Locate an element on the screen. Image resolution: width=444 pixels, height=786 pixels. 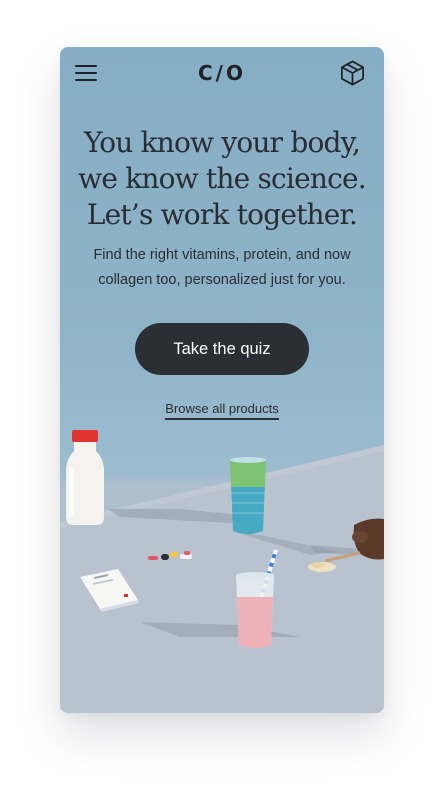
package-box-icon is located at coordinates (352, 73).